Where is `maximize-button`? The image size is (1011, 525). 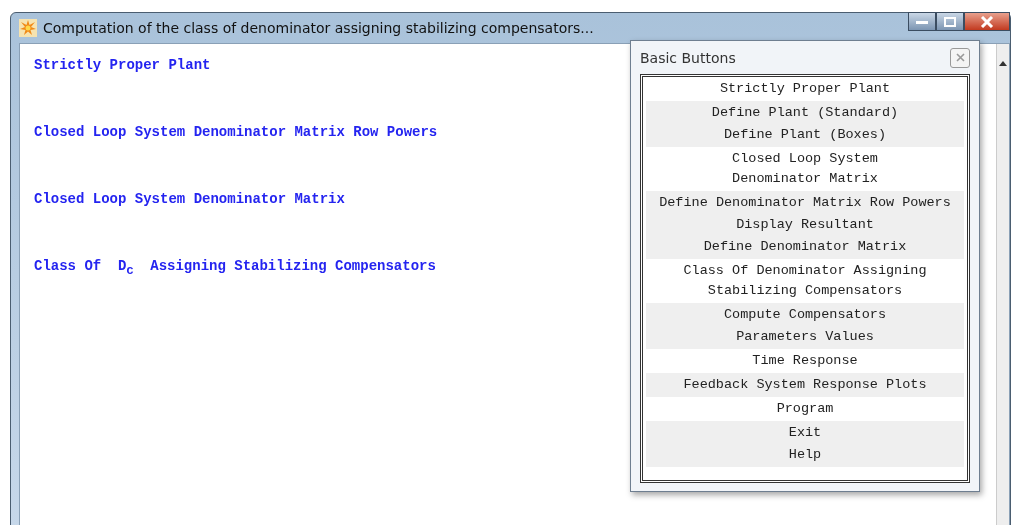 maximize-button is located at coordinates (950, 21).